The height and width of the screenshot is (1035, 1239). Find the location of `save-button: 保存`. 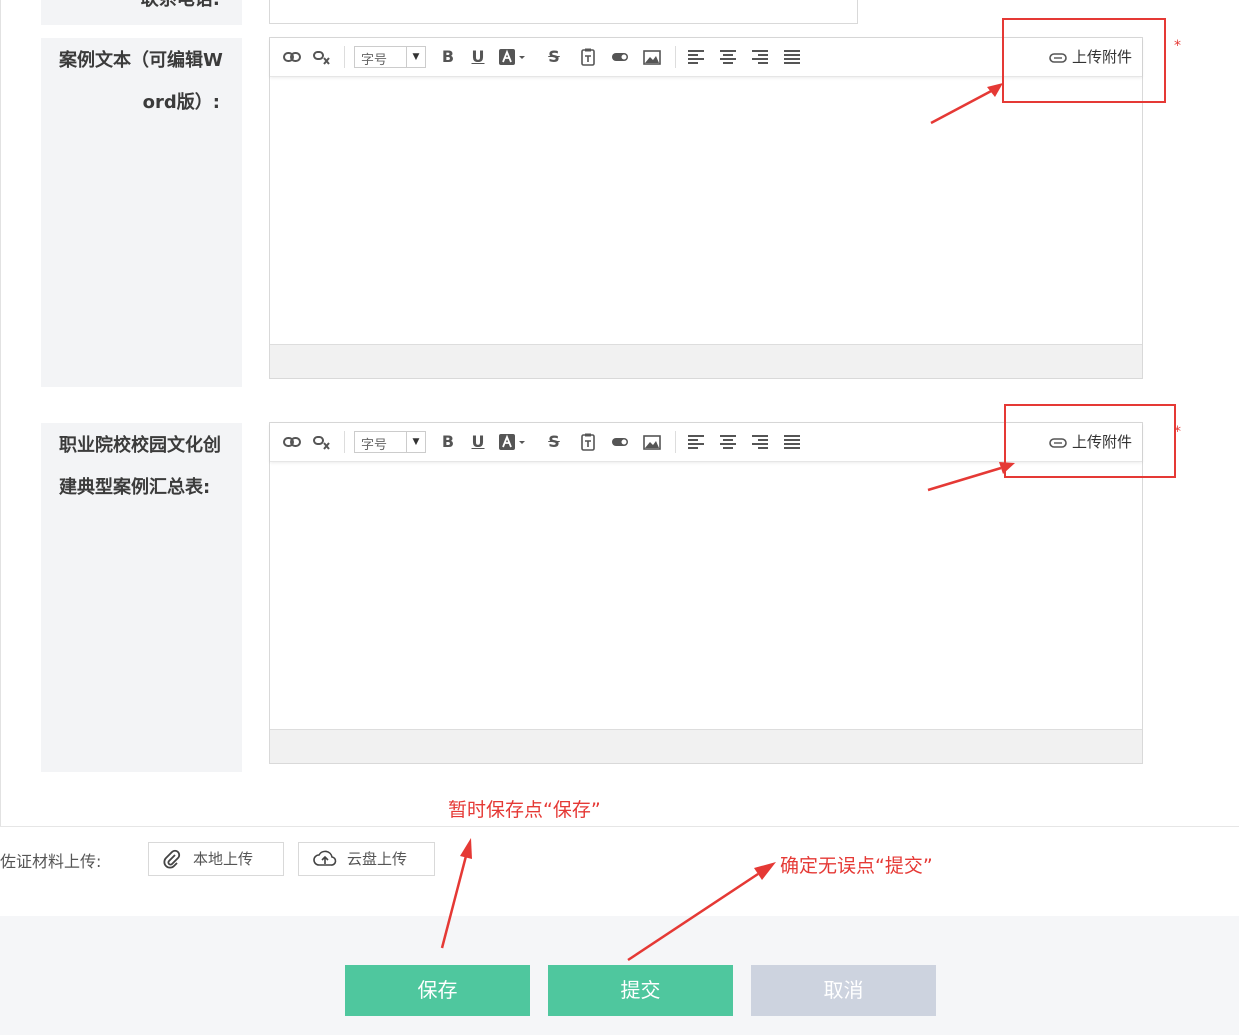

save-button: 保存 is located at coordinates (437, 990).